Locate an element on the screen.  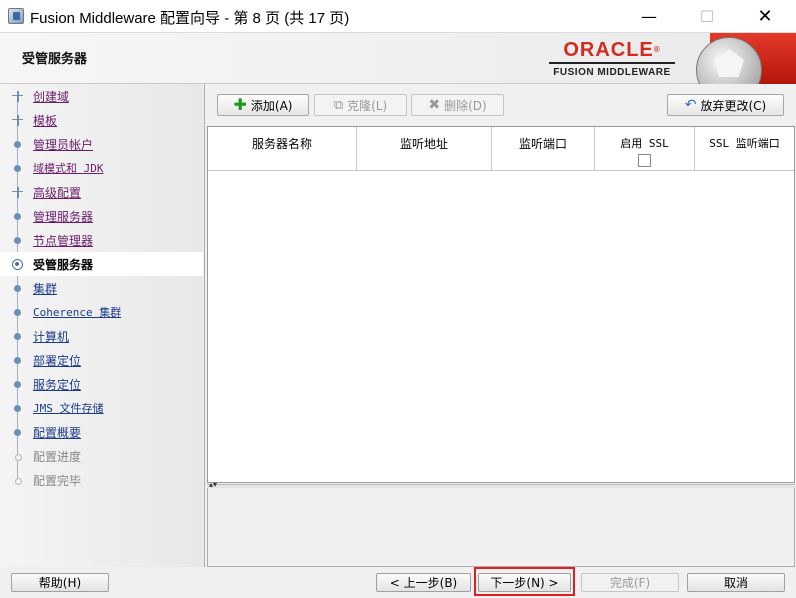
next-button: 下一步(N) > is located at coordinates (524, 582).